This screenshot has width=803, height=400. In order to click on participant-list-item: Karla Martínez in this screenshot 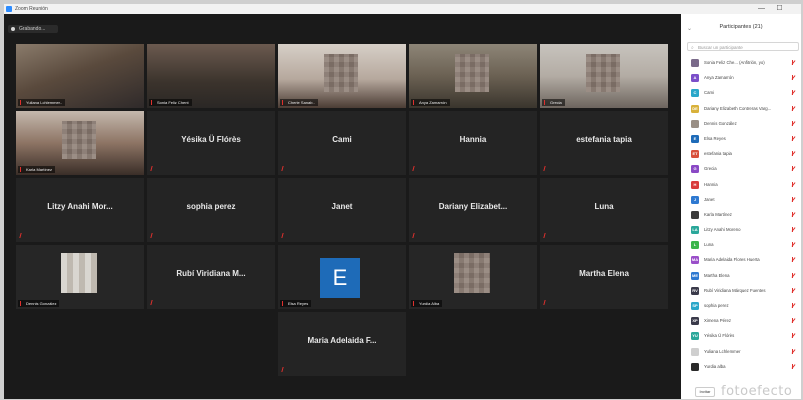, I will do `click(744, 215)`.